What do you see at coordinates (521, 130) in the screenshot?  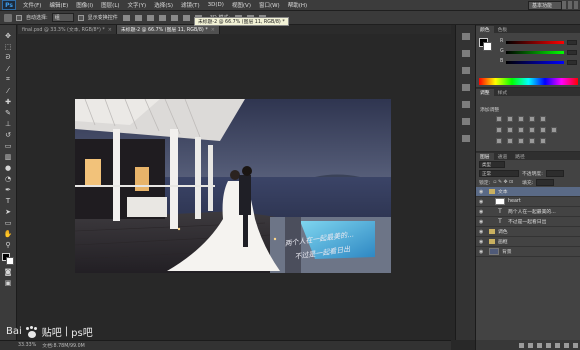 I see `black-white-icon` at bounding box center [521, 130].